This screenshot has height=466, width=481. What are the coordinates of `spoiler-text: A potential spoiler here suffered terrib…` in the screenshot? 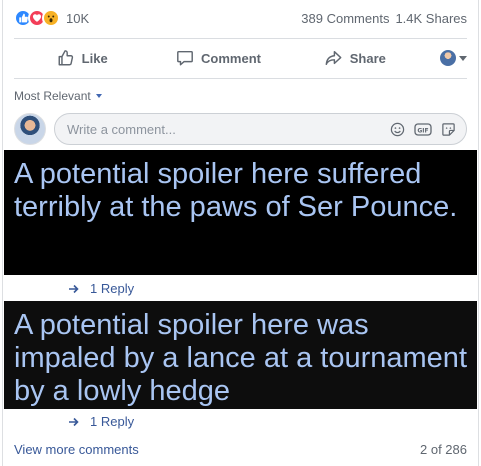 It's located at (236, 190).